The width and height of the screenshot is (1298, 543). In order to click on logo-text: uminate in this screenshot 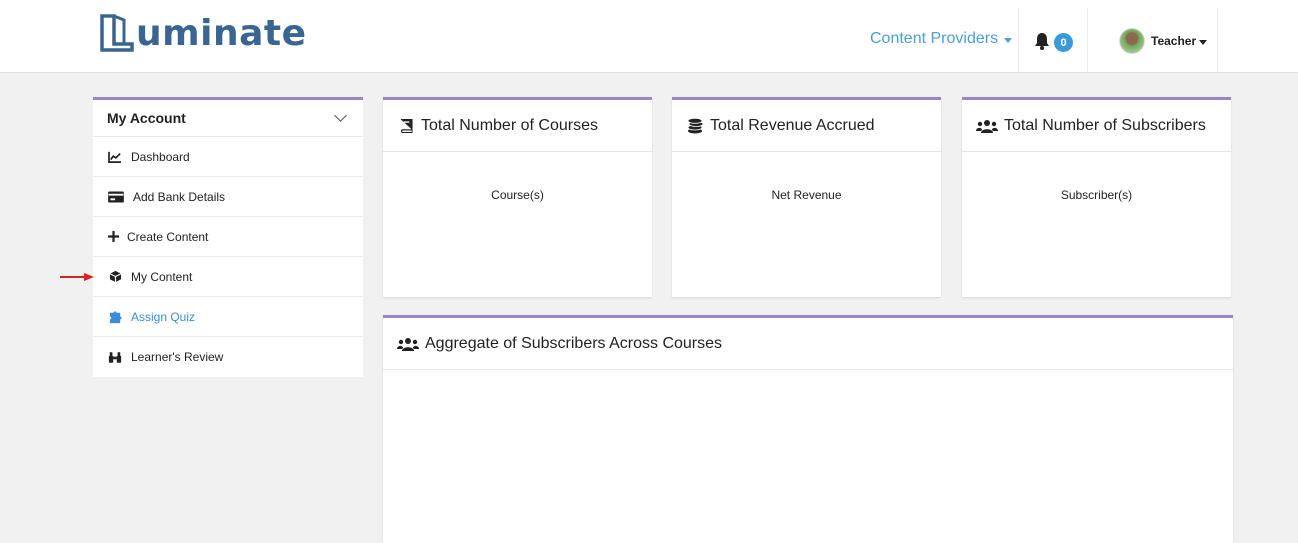, I will do `click(221, 33)`.